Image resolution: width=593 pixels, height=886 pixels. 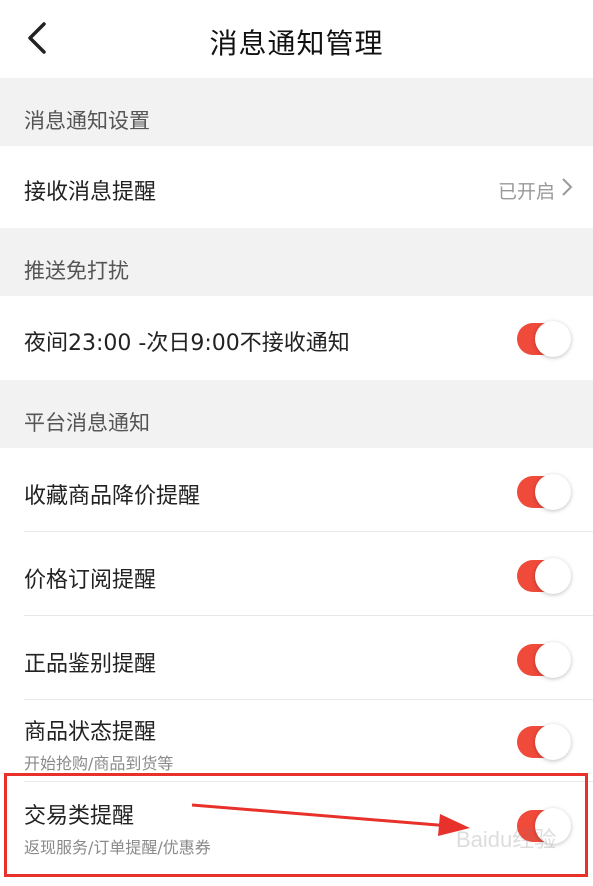 What do you see at coordinates (330, 819) in the screenshot?
I see `annotation-arrow-icon` at bounding box center [330, 819].